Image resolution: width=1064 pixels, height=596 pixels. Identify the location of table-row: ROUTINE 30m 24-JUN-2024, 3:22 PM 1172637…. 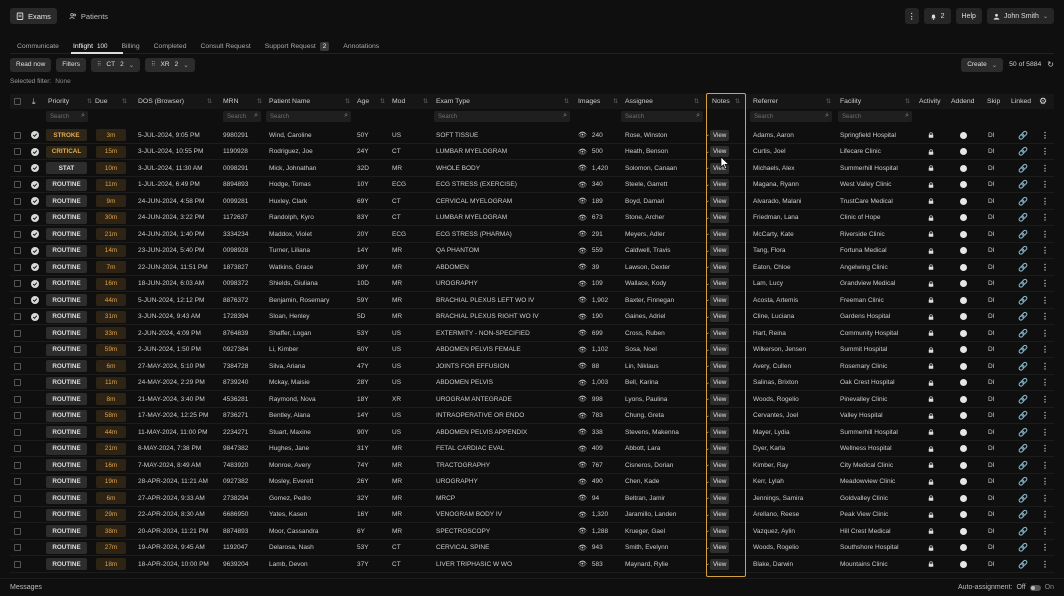
(532, 218).